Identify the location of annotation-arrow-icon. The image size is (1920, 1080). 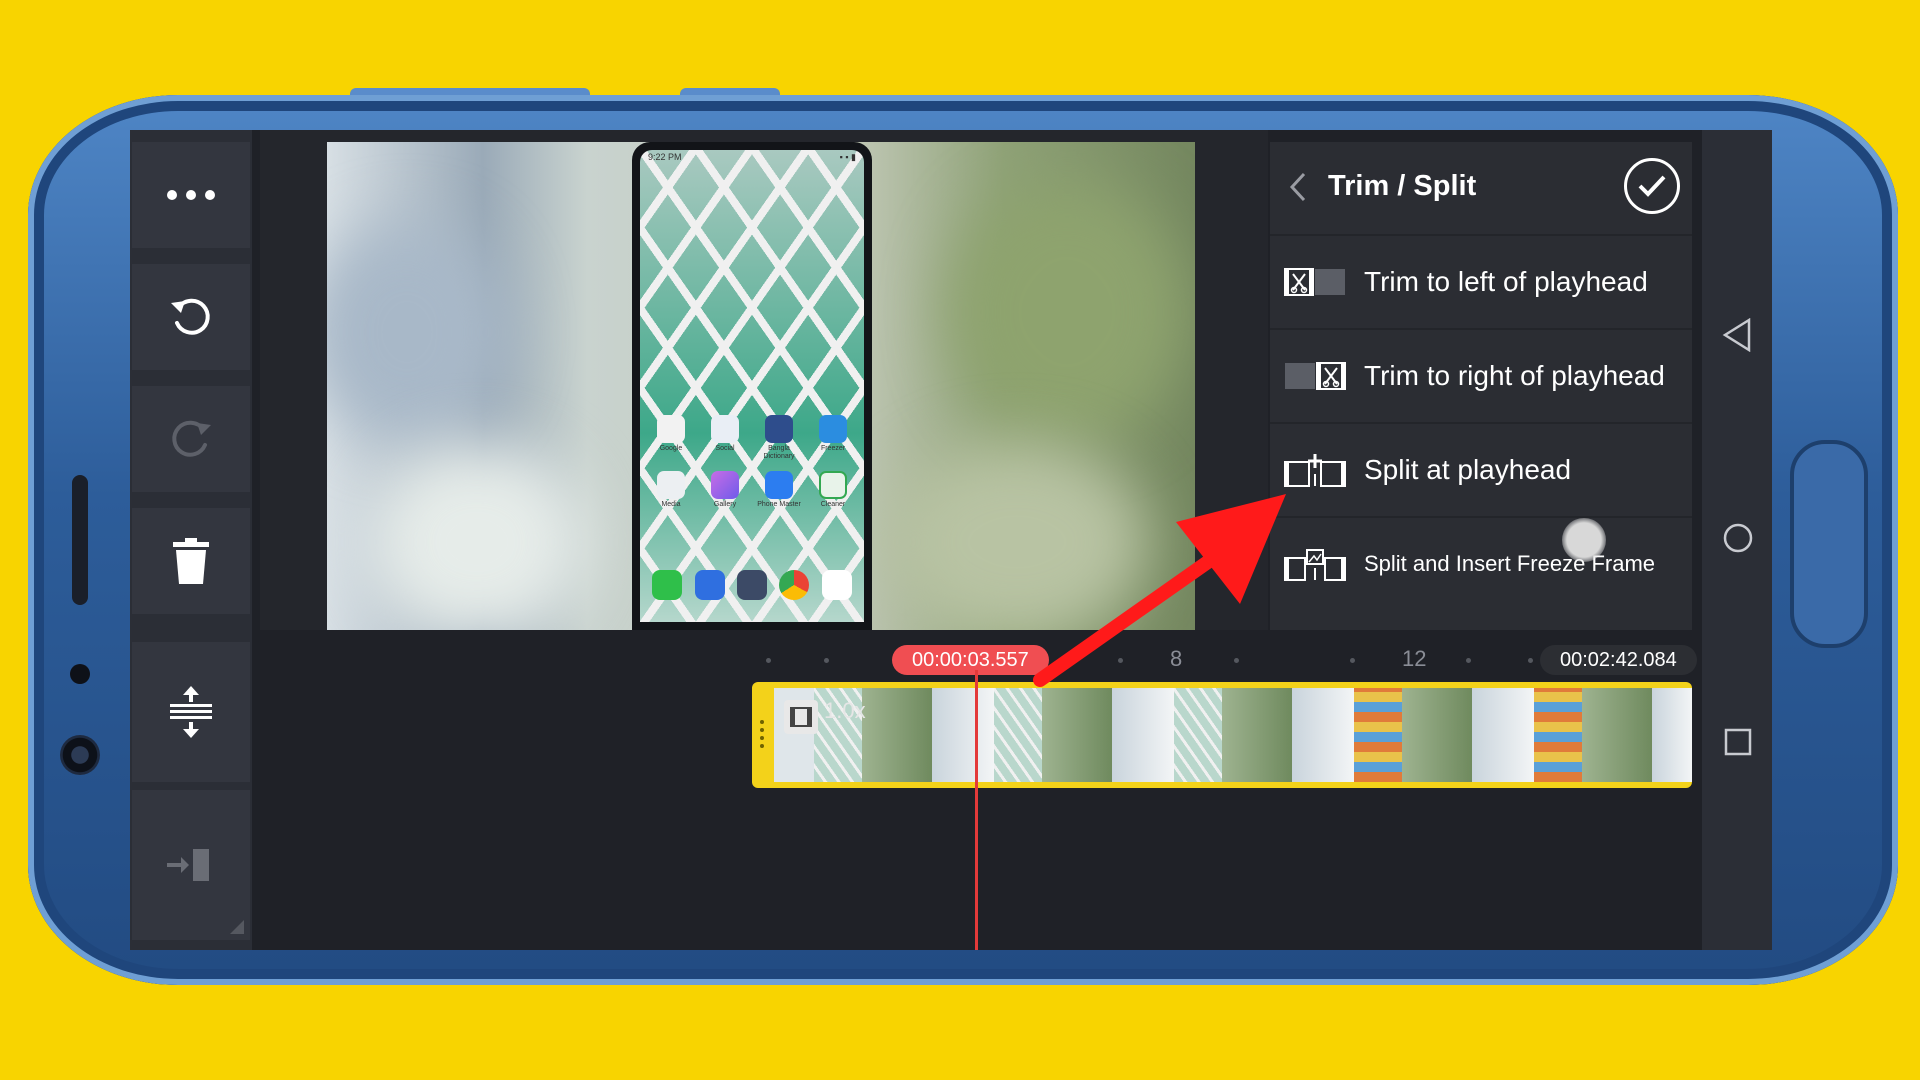
(1159, 590).